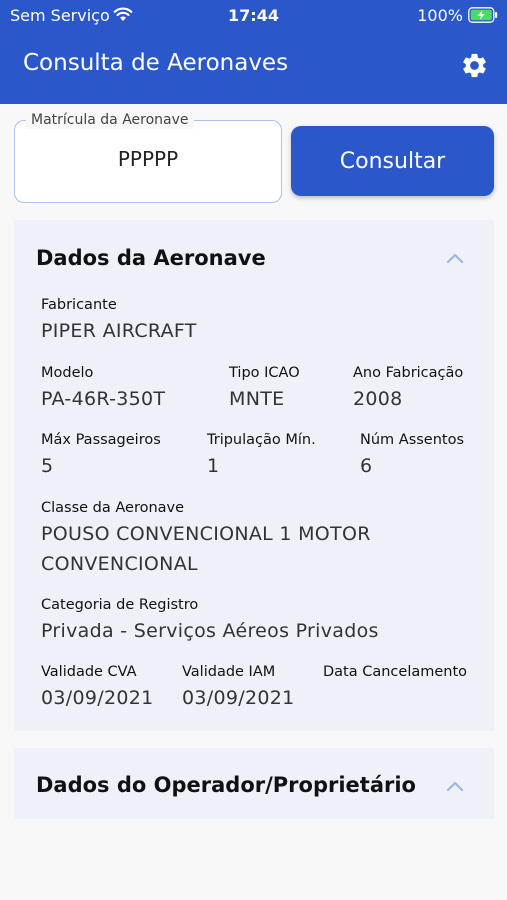 Image resolution: width=507 pixels, height=900 pixels. I want to click on battery-charging-icon, so click(483, 15).